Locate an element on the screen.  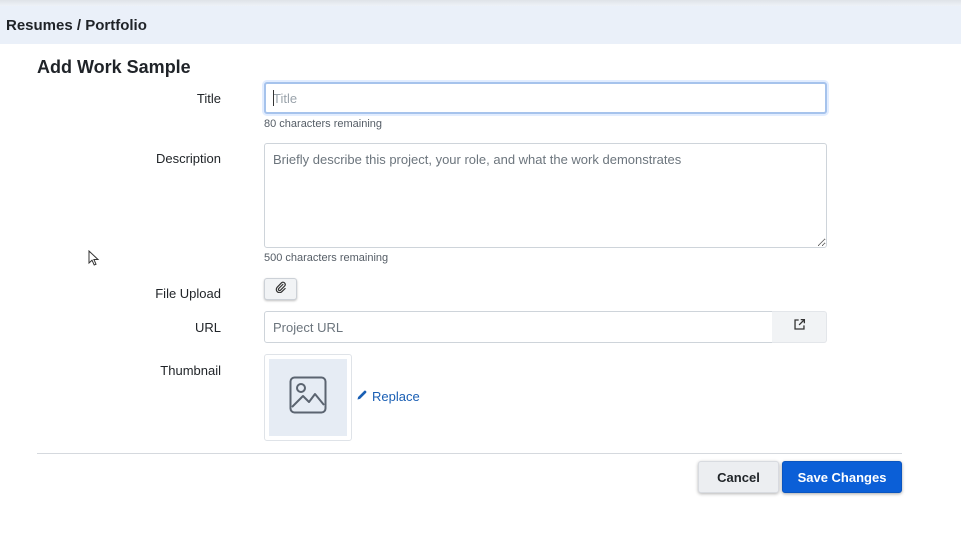
title-chars-remaining: 80 characters remaining is located at coordinates (323, 124).